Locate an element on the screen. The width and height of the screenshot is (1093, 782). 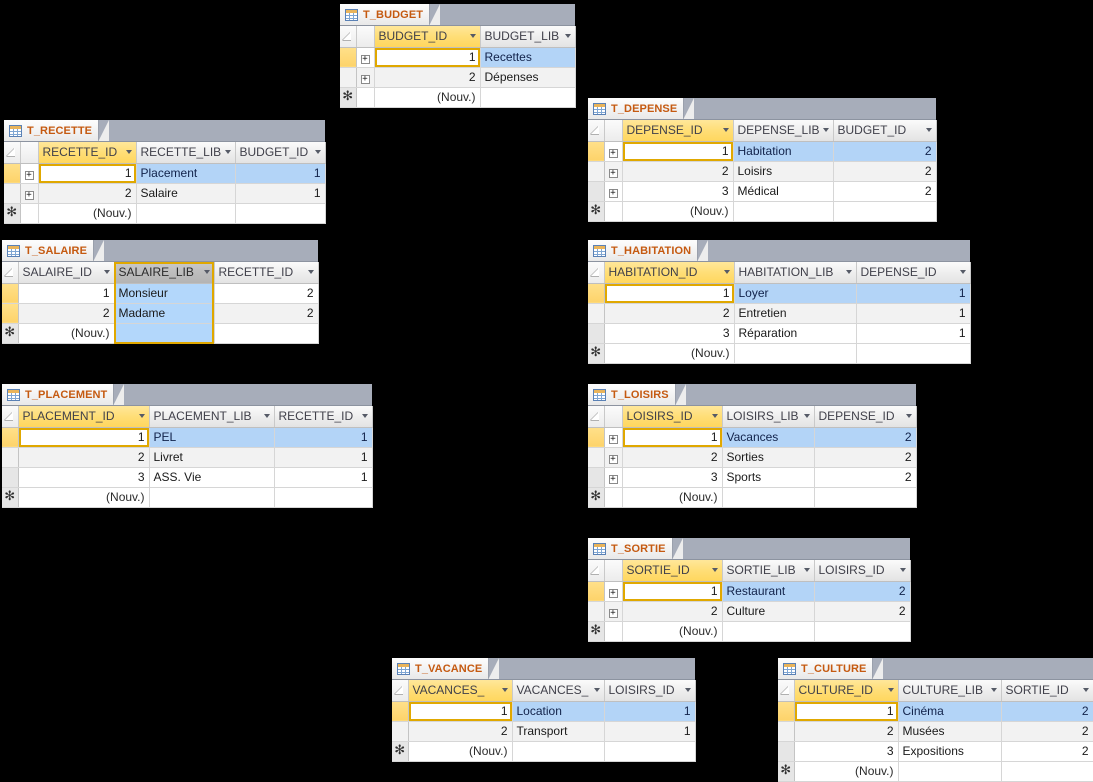
cell-label: Placement is located at coordinates (186, 173).